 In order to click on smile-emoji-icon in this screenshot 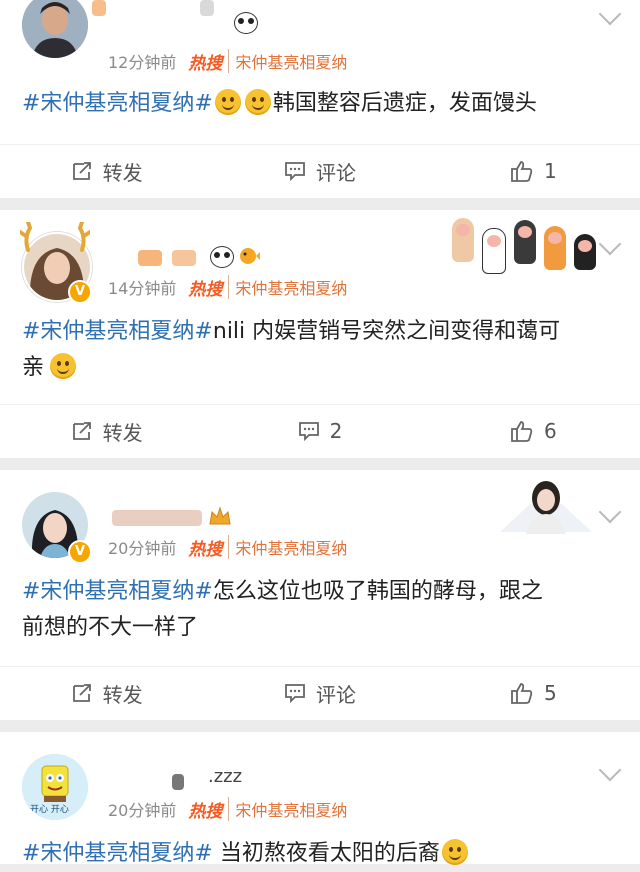, I will do `click(63, 366)`.